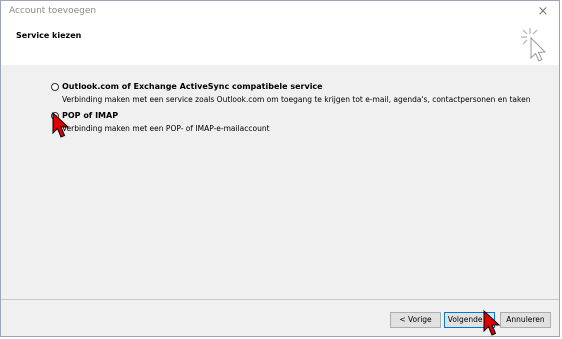 This screenshot has width=562, height=339. Describe the element at coordinates (280, 299) in the screenshot. I see `footer-divider` at that location.